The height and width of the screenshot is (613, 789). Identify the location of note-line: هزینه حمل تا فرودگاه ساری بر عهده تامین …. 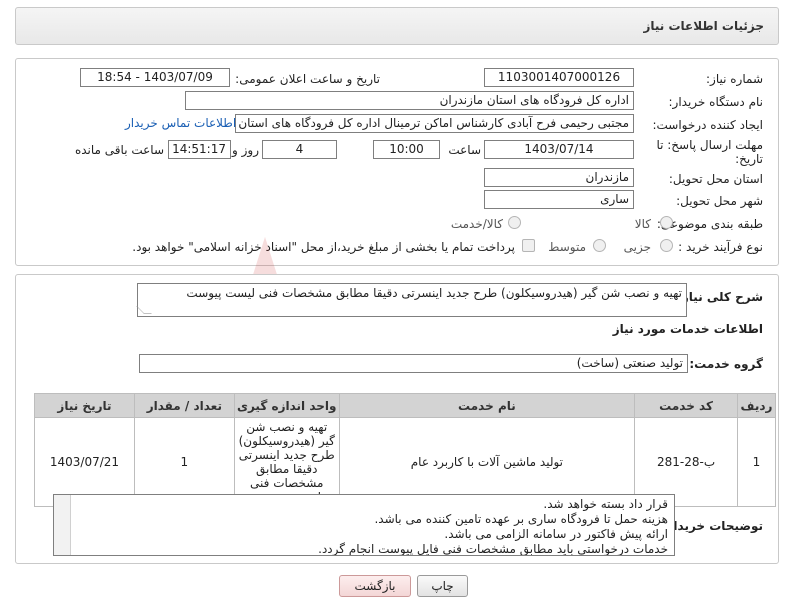
(521, 519).